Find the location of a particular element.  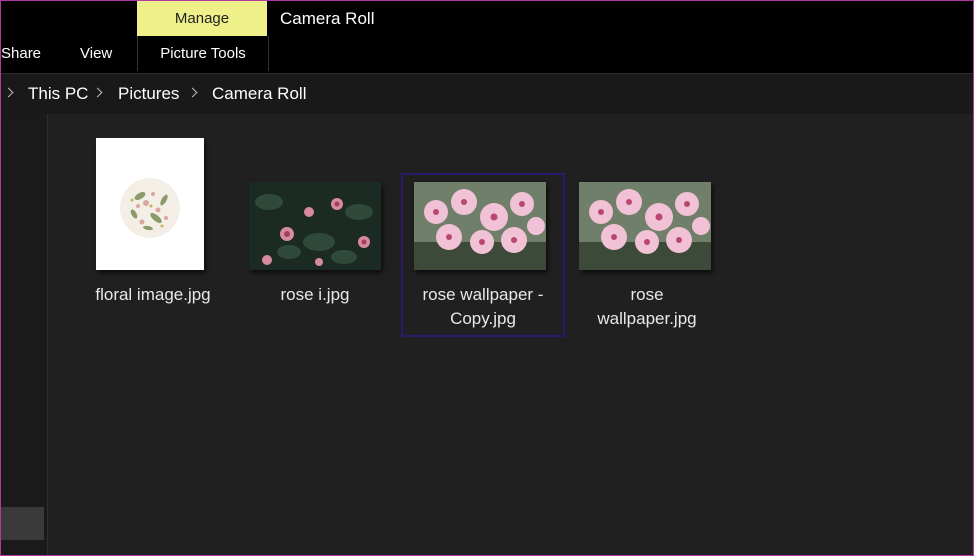

tab-view: View is located at coordinates (96, 53).